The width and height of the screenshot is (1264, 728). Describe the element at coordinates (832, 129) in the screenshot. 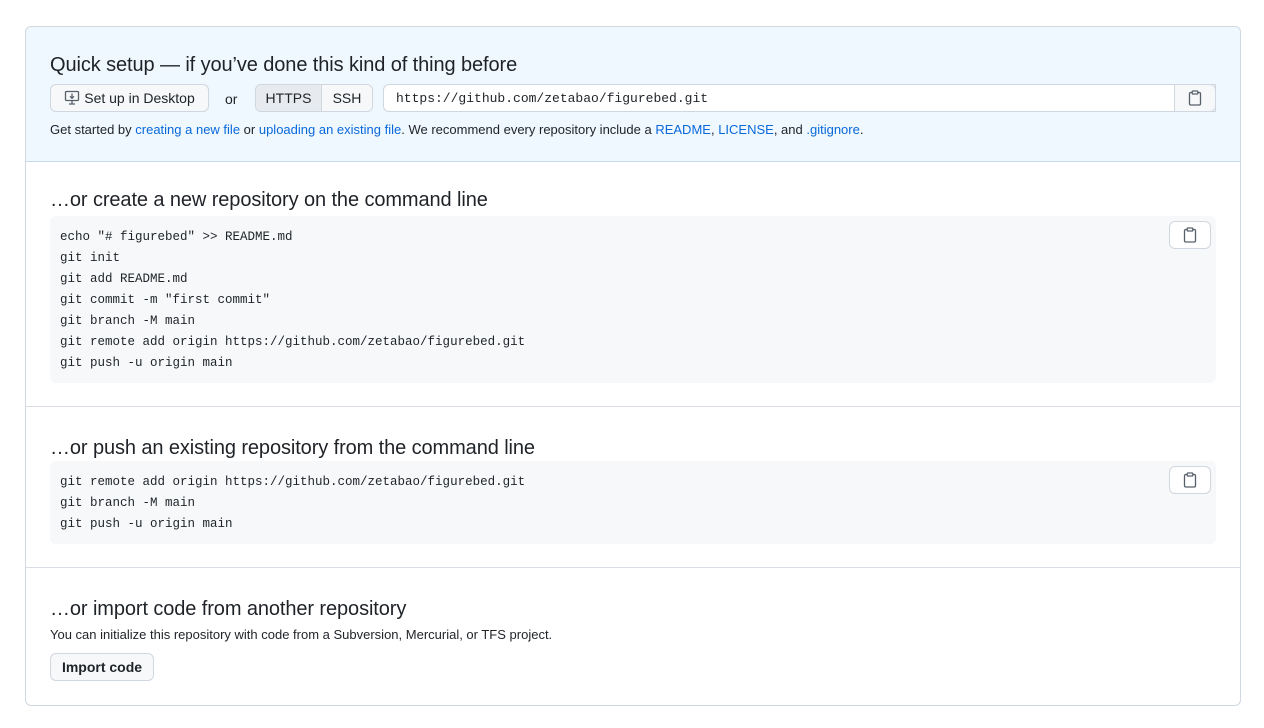

I see `gitignore-link: .gitignore` at that location.